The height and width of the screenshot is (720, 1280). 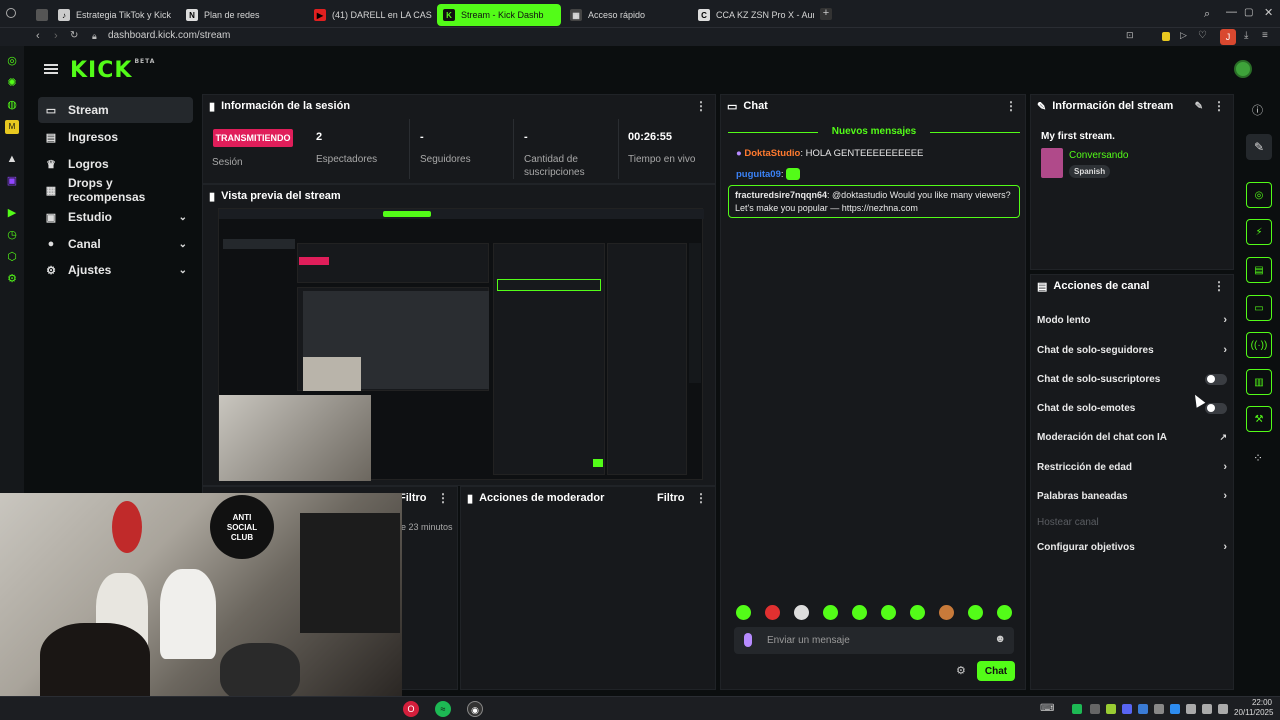 What do you see at coordinates (1259, 195) in the screenshot?
I see `rail-preview-button: ◎` at bounding box center [1259, 195].